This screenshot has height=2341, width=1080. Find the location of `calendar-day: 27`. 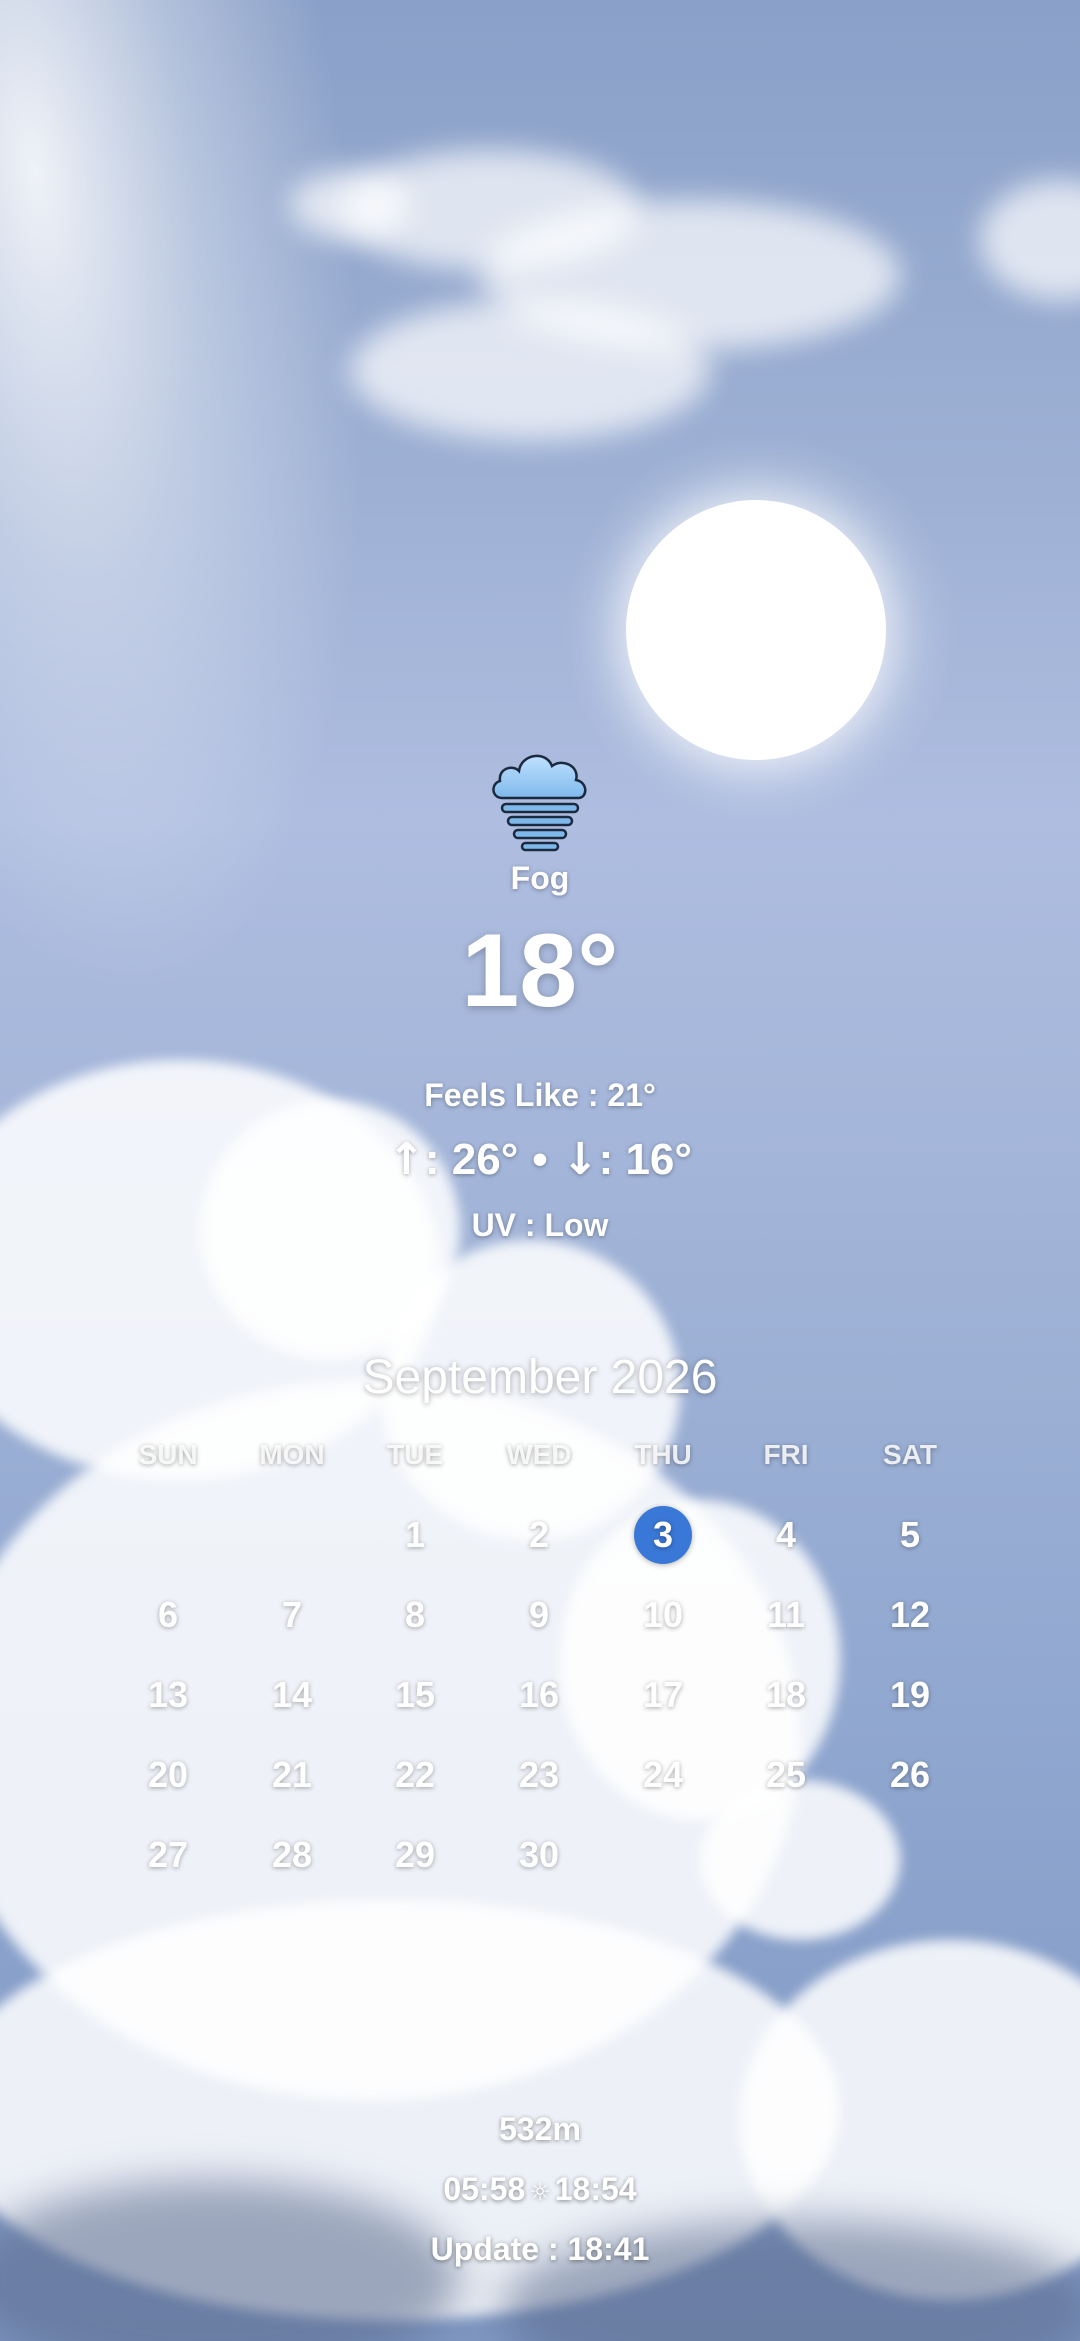

calendar-day: 27 is located at coordinates (168, 1855).